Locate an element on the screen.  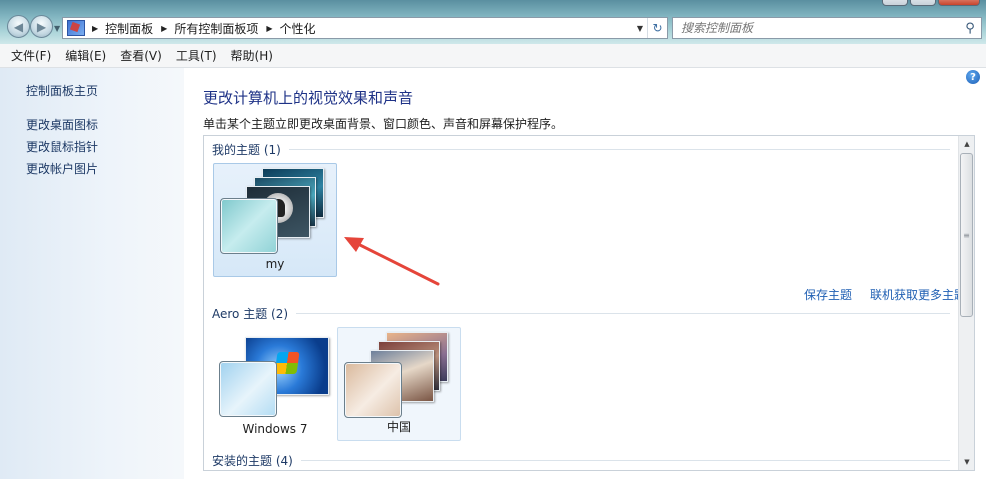
theme-actions: 保存主题 联机获取更多主题 is located at coordinates (885, 294).